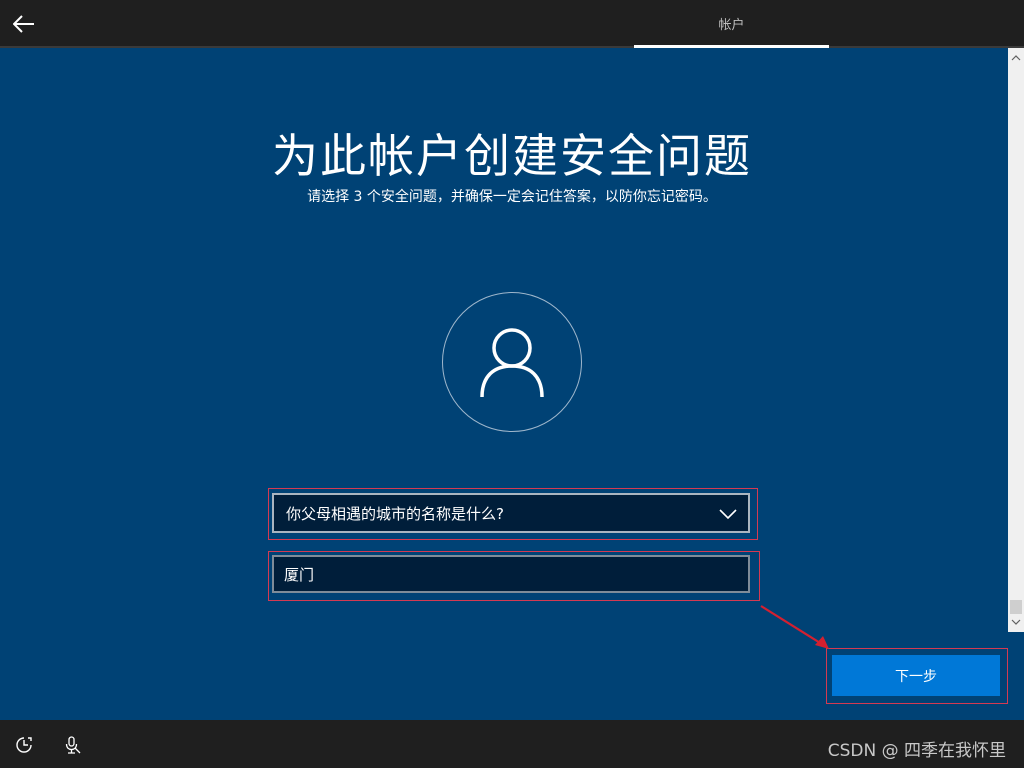  I want to click on watermark-text: CSDN @ 四季在我怀里, so click(916, 751).